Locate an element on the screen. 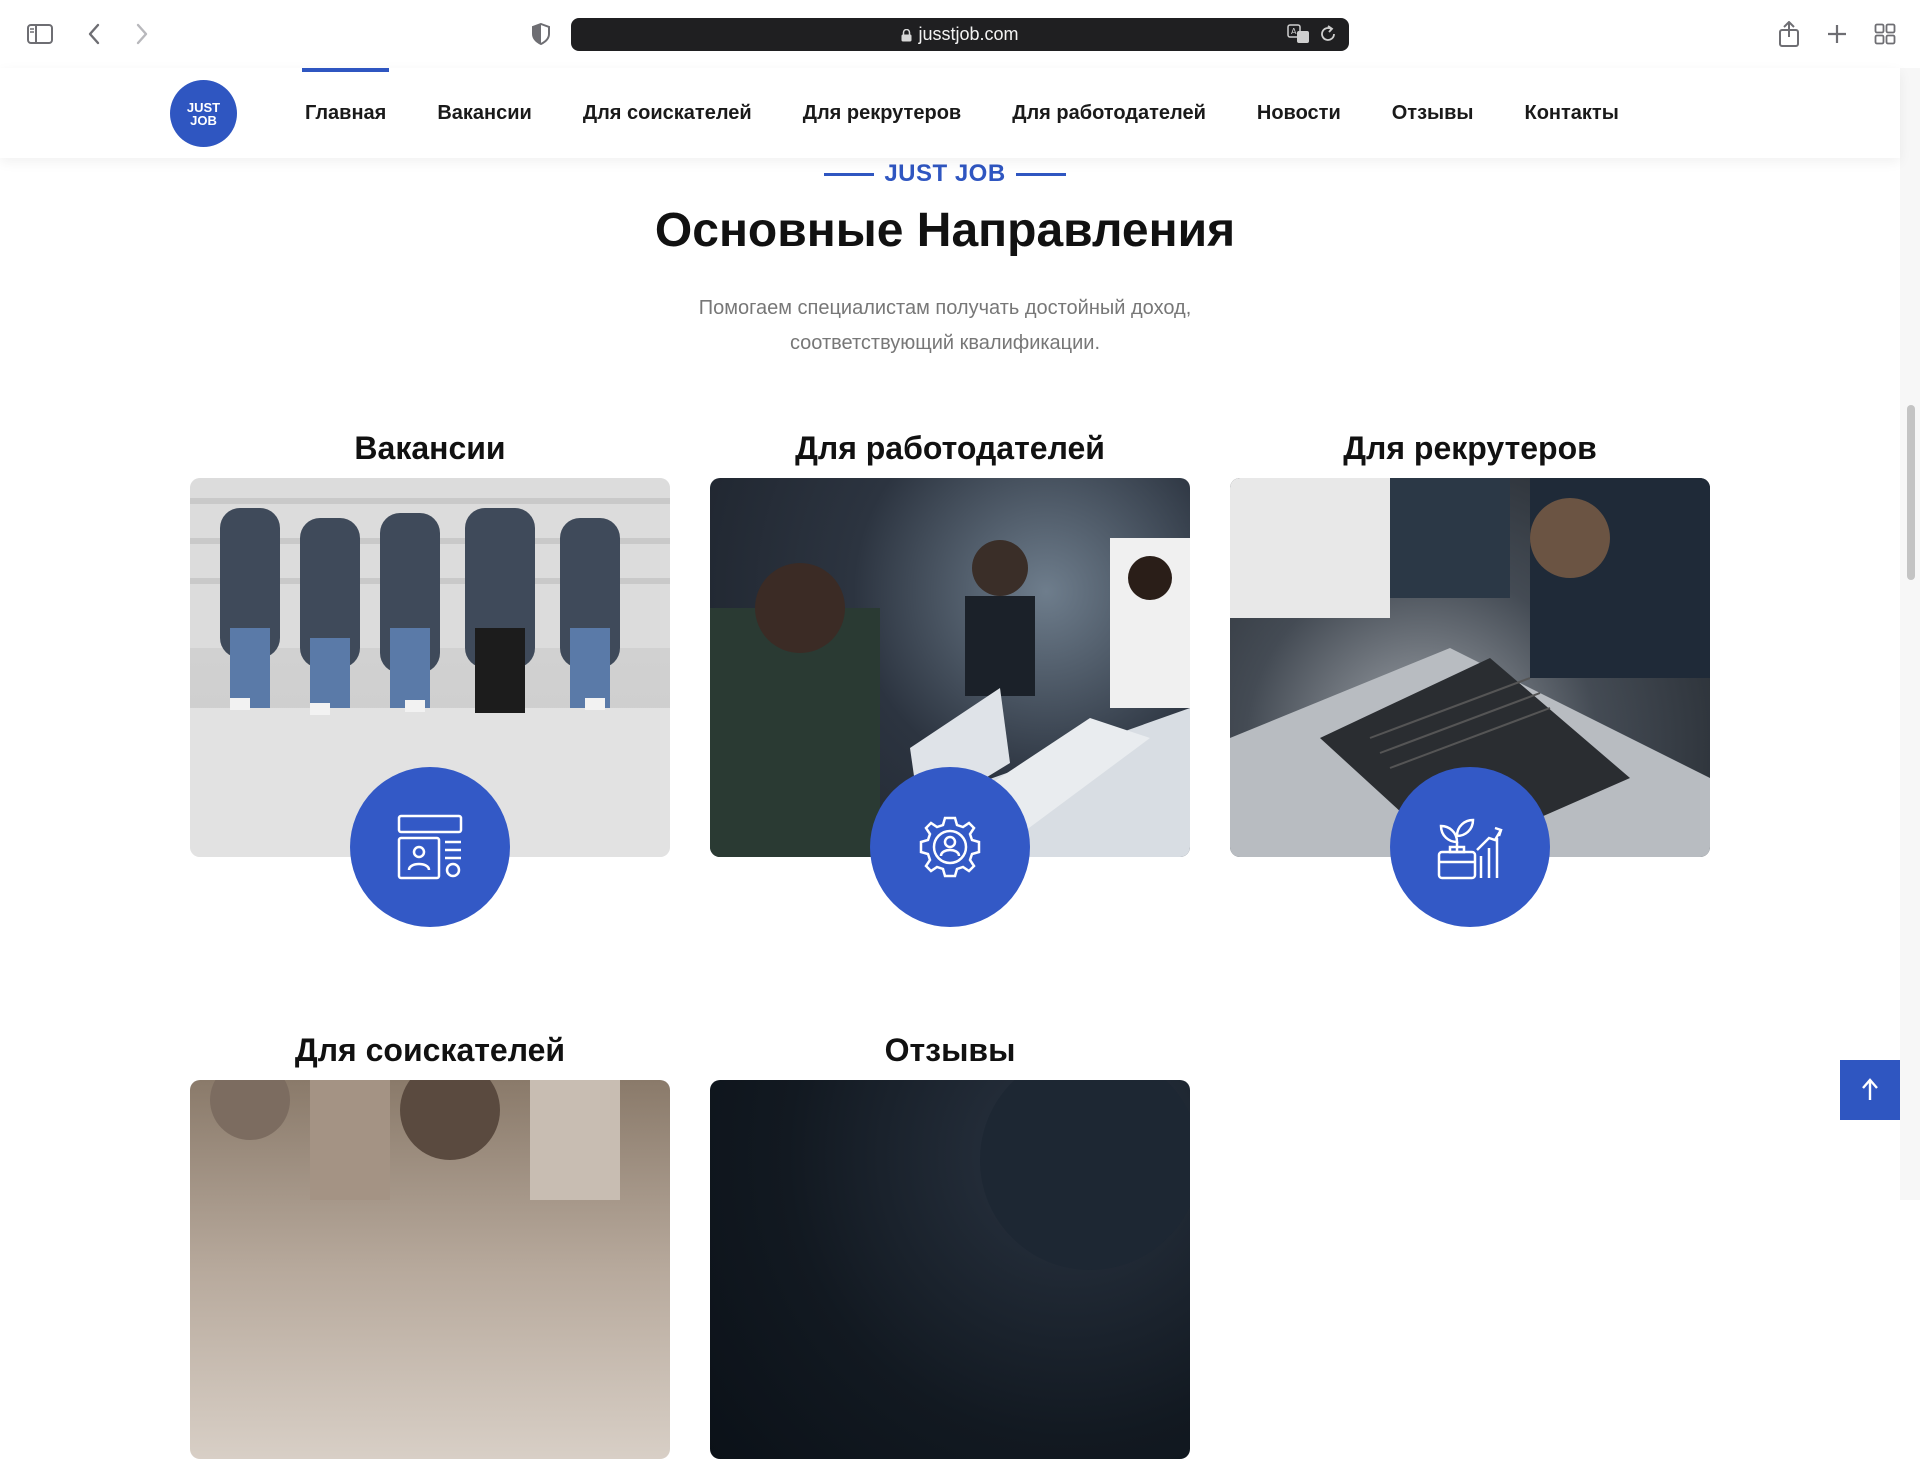  url-text: jusstjob.com is located at coordinates (968, 34).